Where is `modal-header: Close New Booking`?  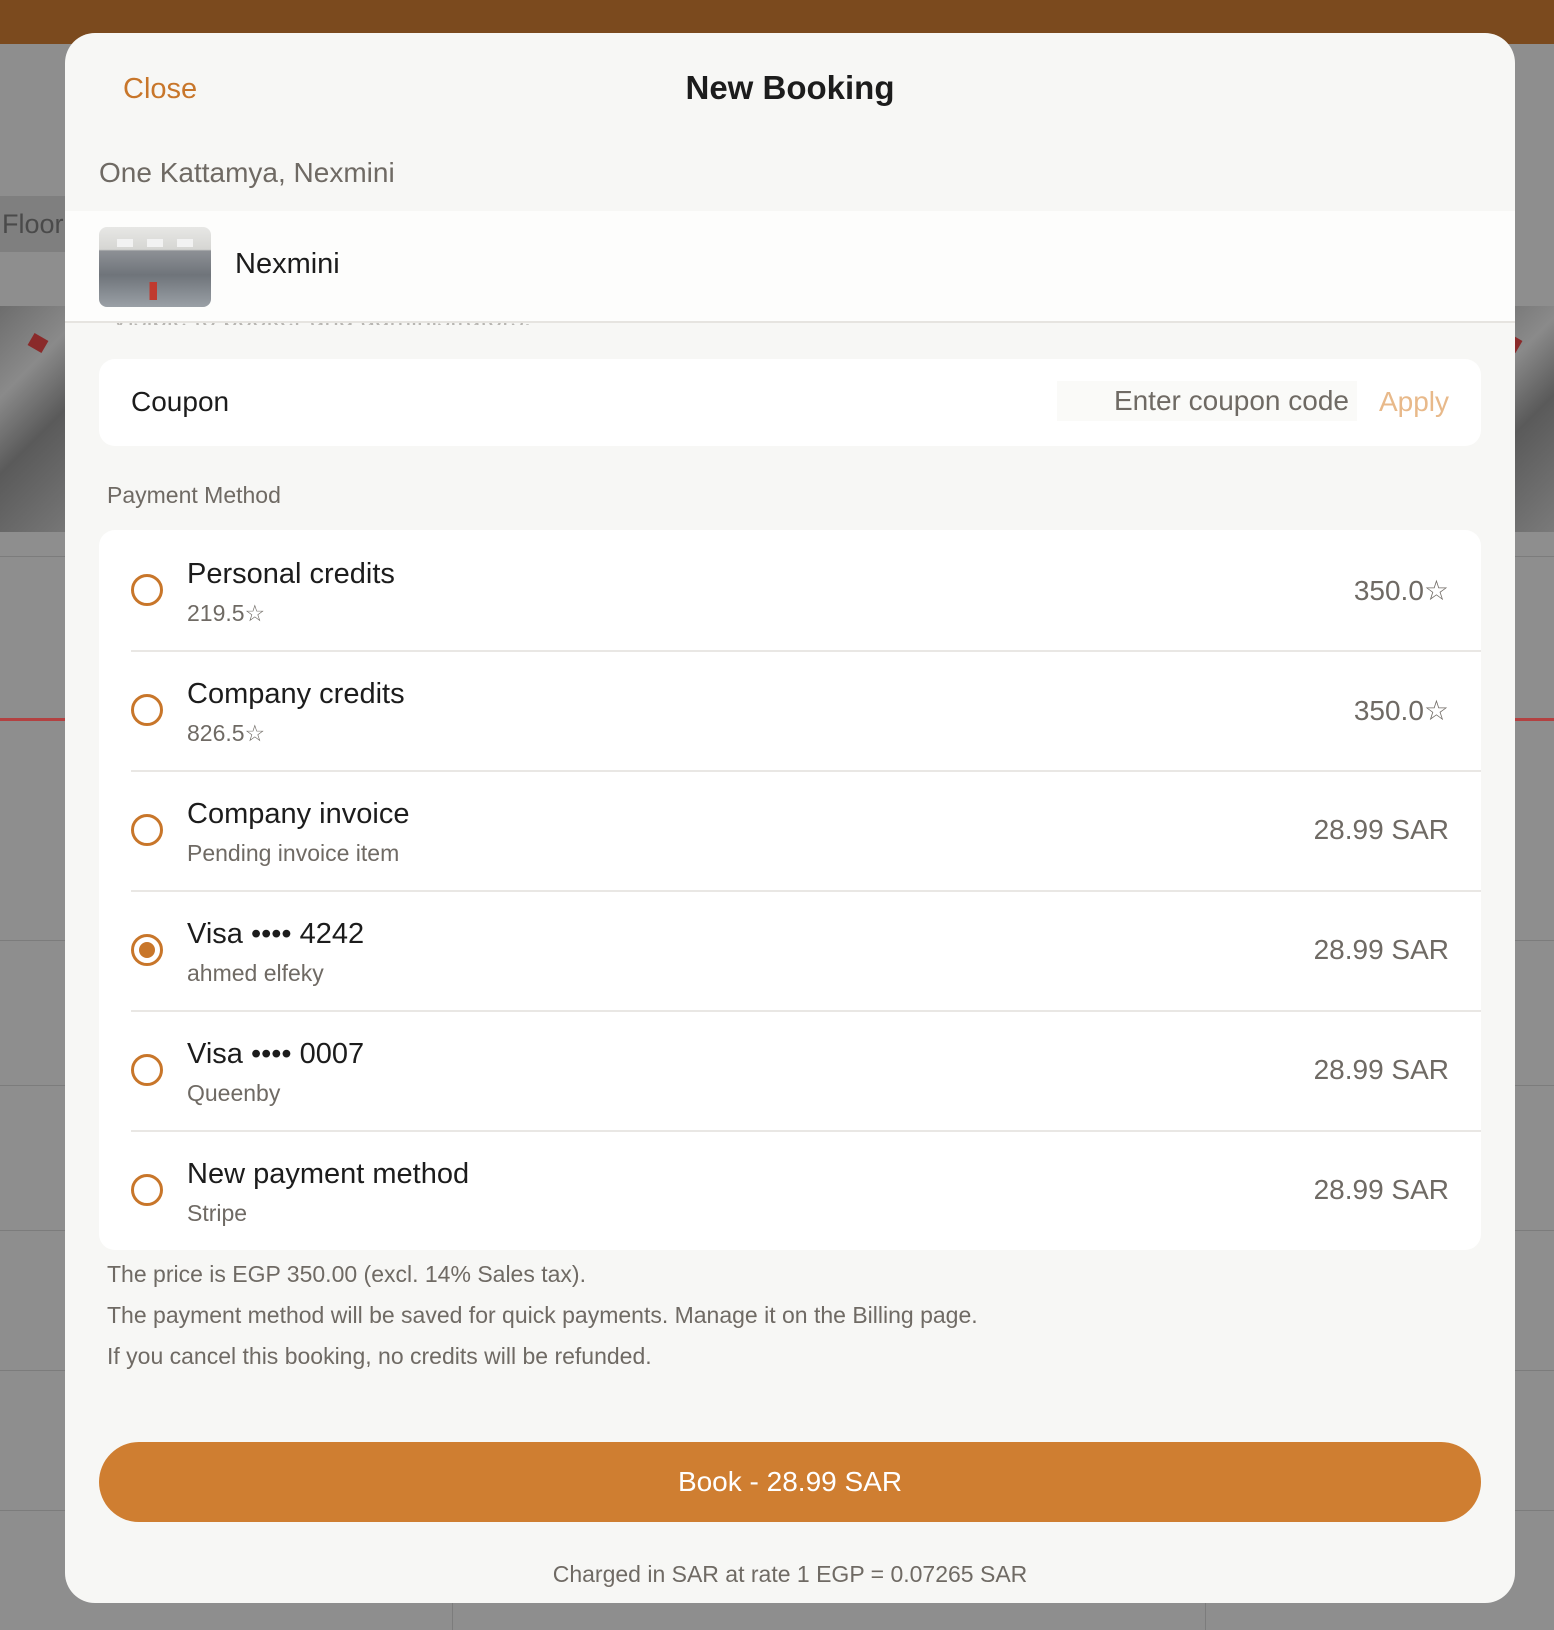 modal-header: Close New Booking is located at coordinates (790, 93).